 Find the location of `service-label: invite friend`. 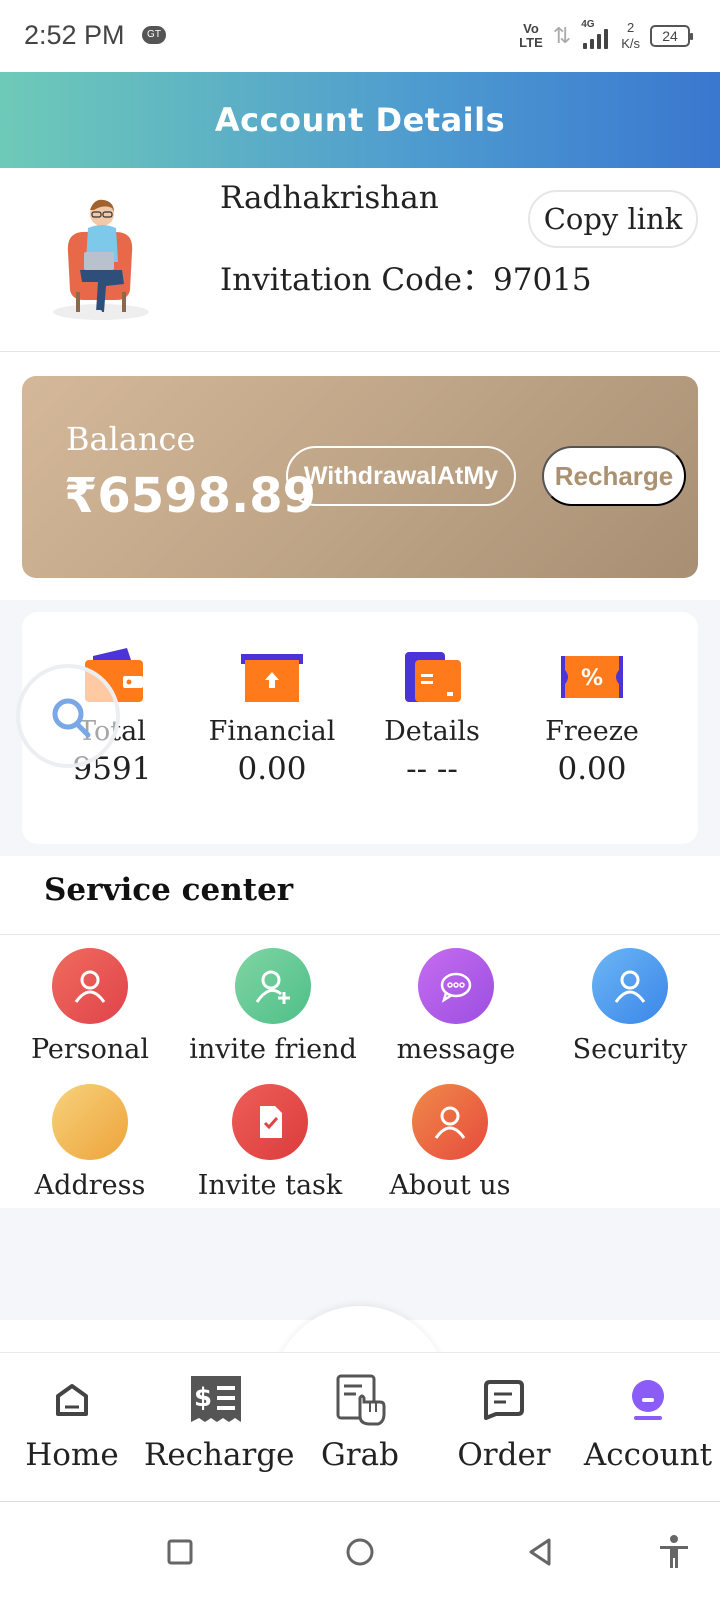

service-label: invite friend is located at coordinates (273, 1049).